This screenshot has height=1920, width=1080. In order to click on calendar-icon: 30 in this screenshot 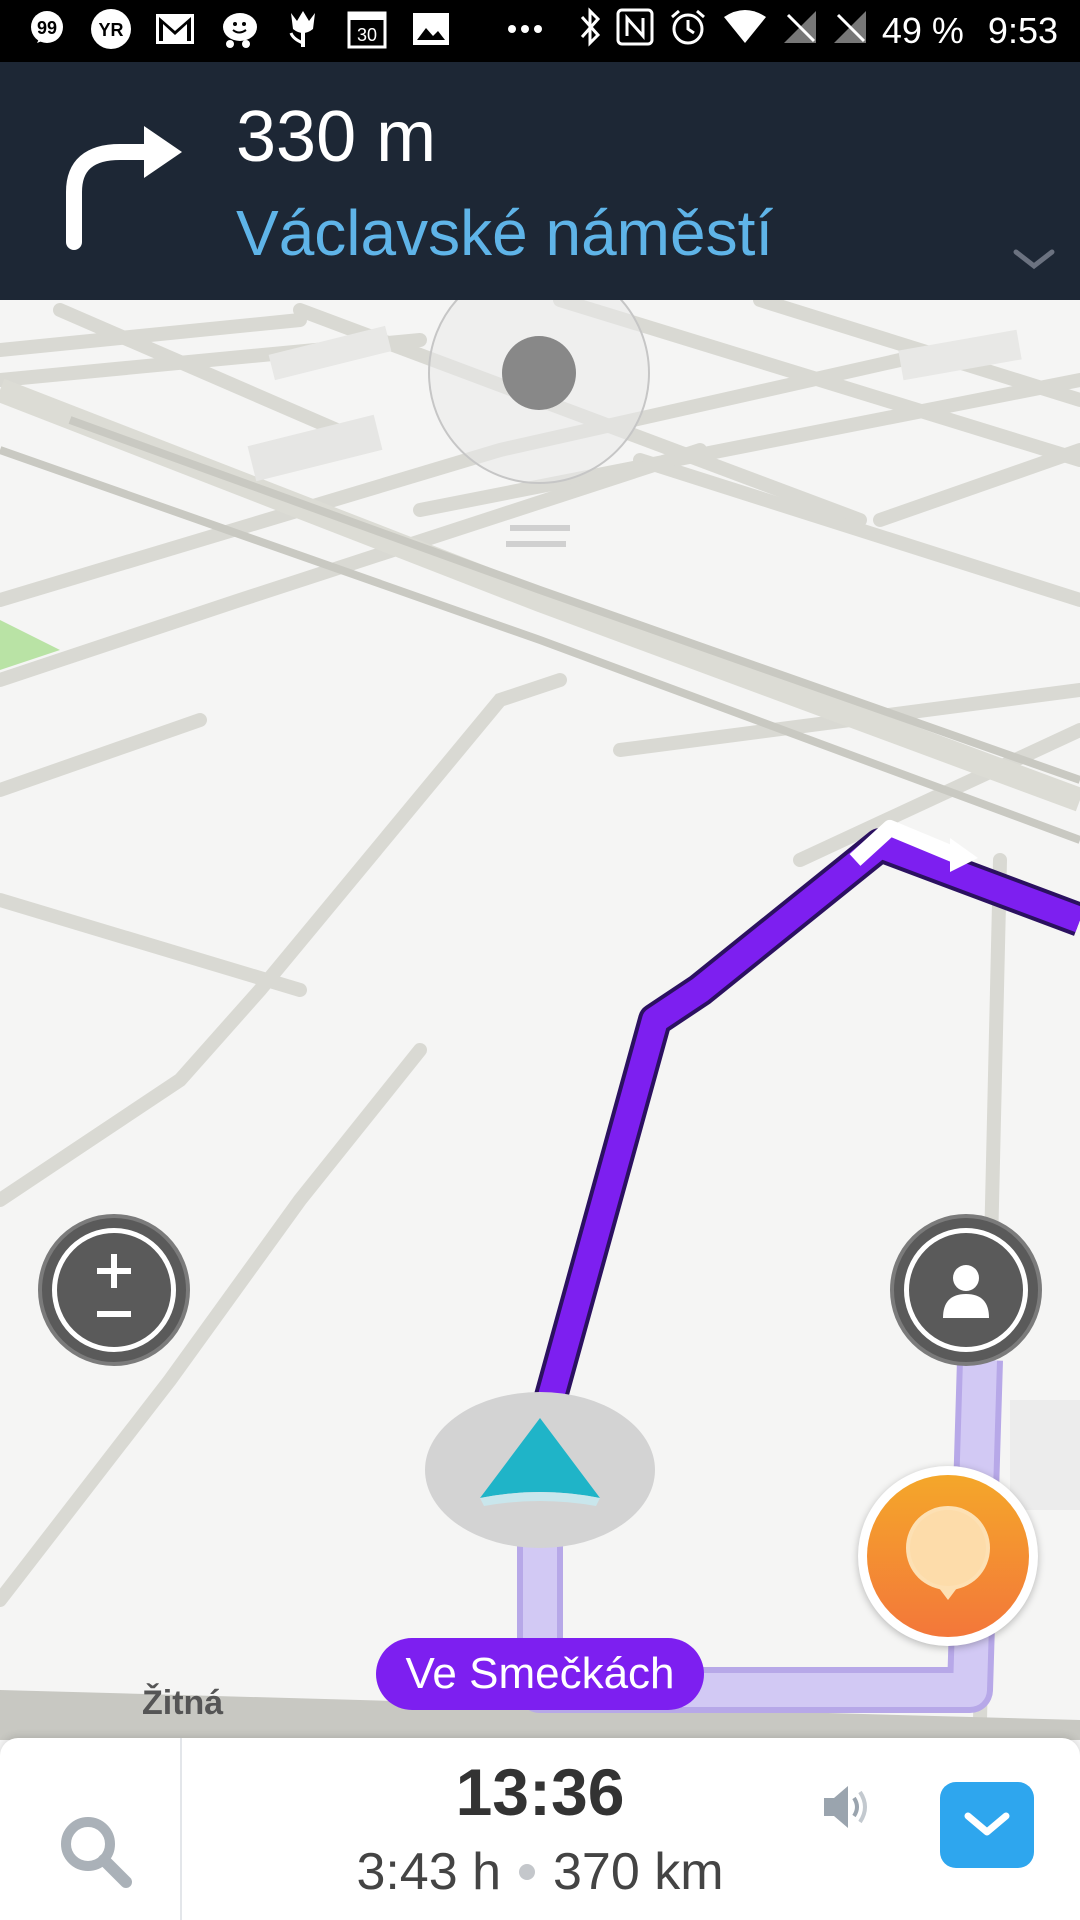, I will do `click(367, 29)`.